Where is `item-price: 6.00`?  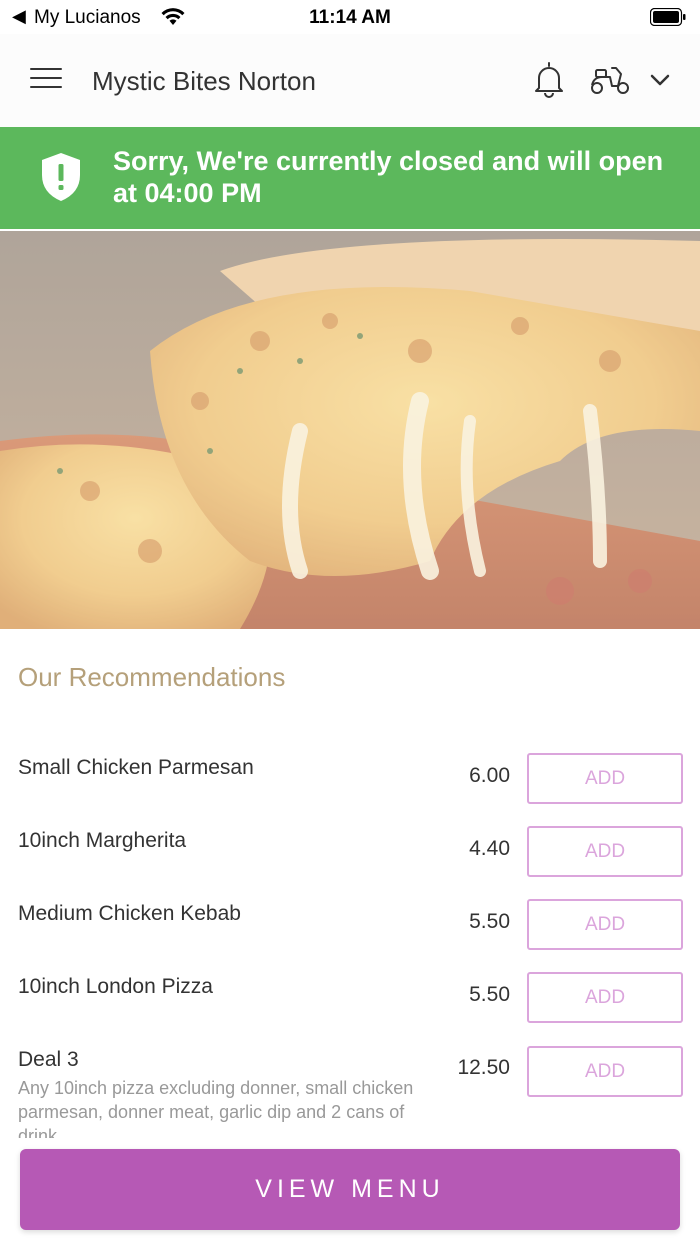 item-price: 6.00 is located at coordinates (489, 775).